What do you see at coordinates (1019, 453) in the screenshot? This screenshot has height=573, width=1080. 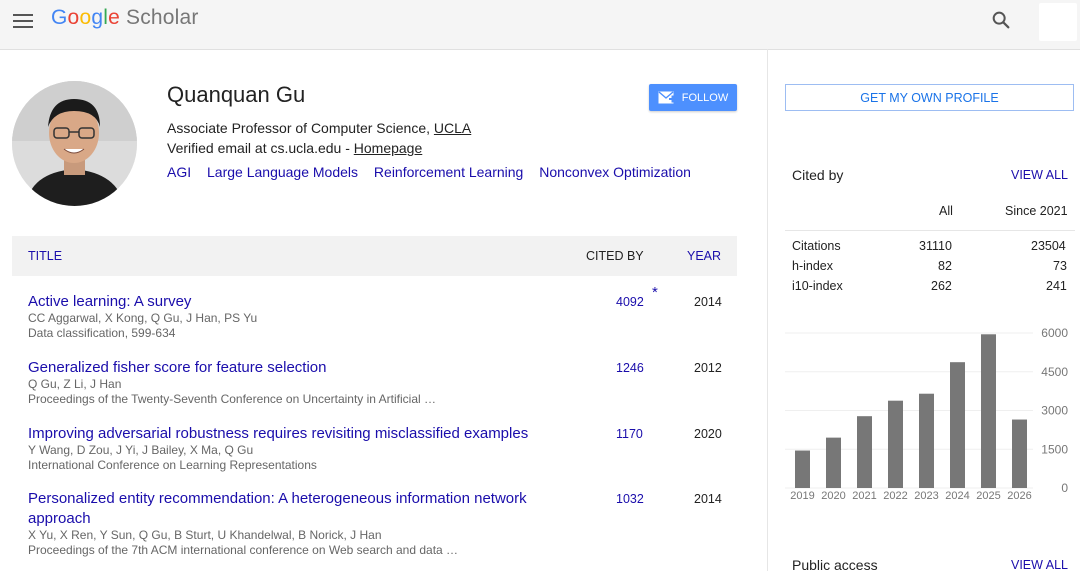 I see `chart-bar-2026` at bounding box center [1019, 453].